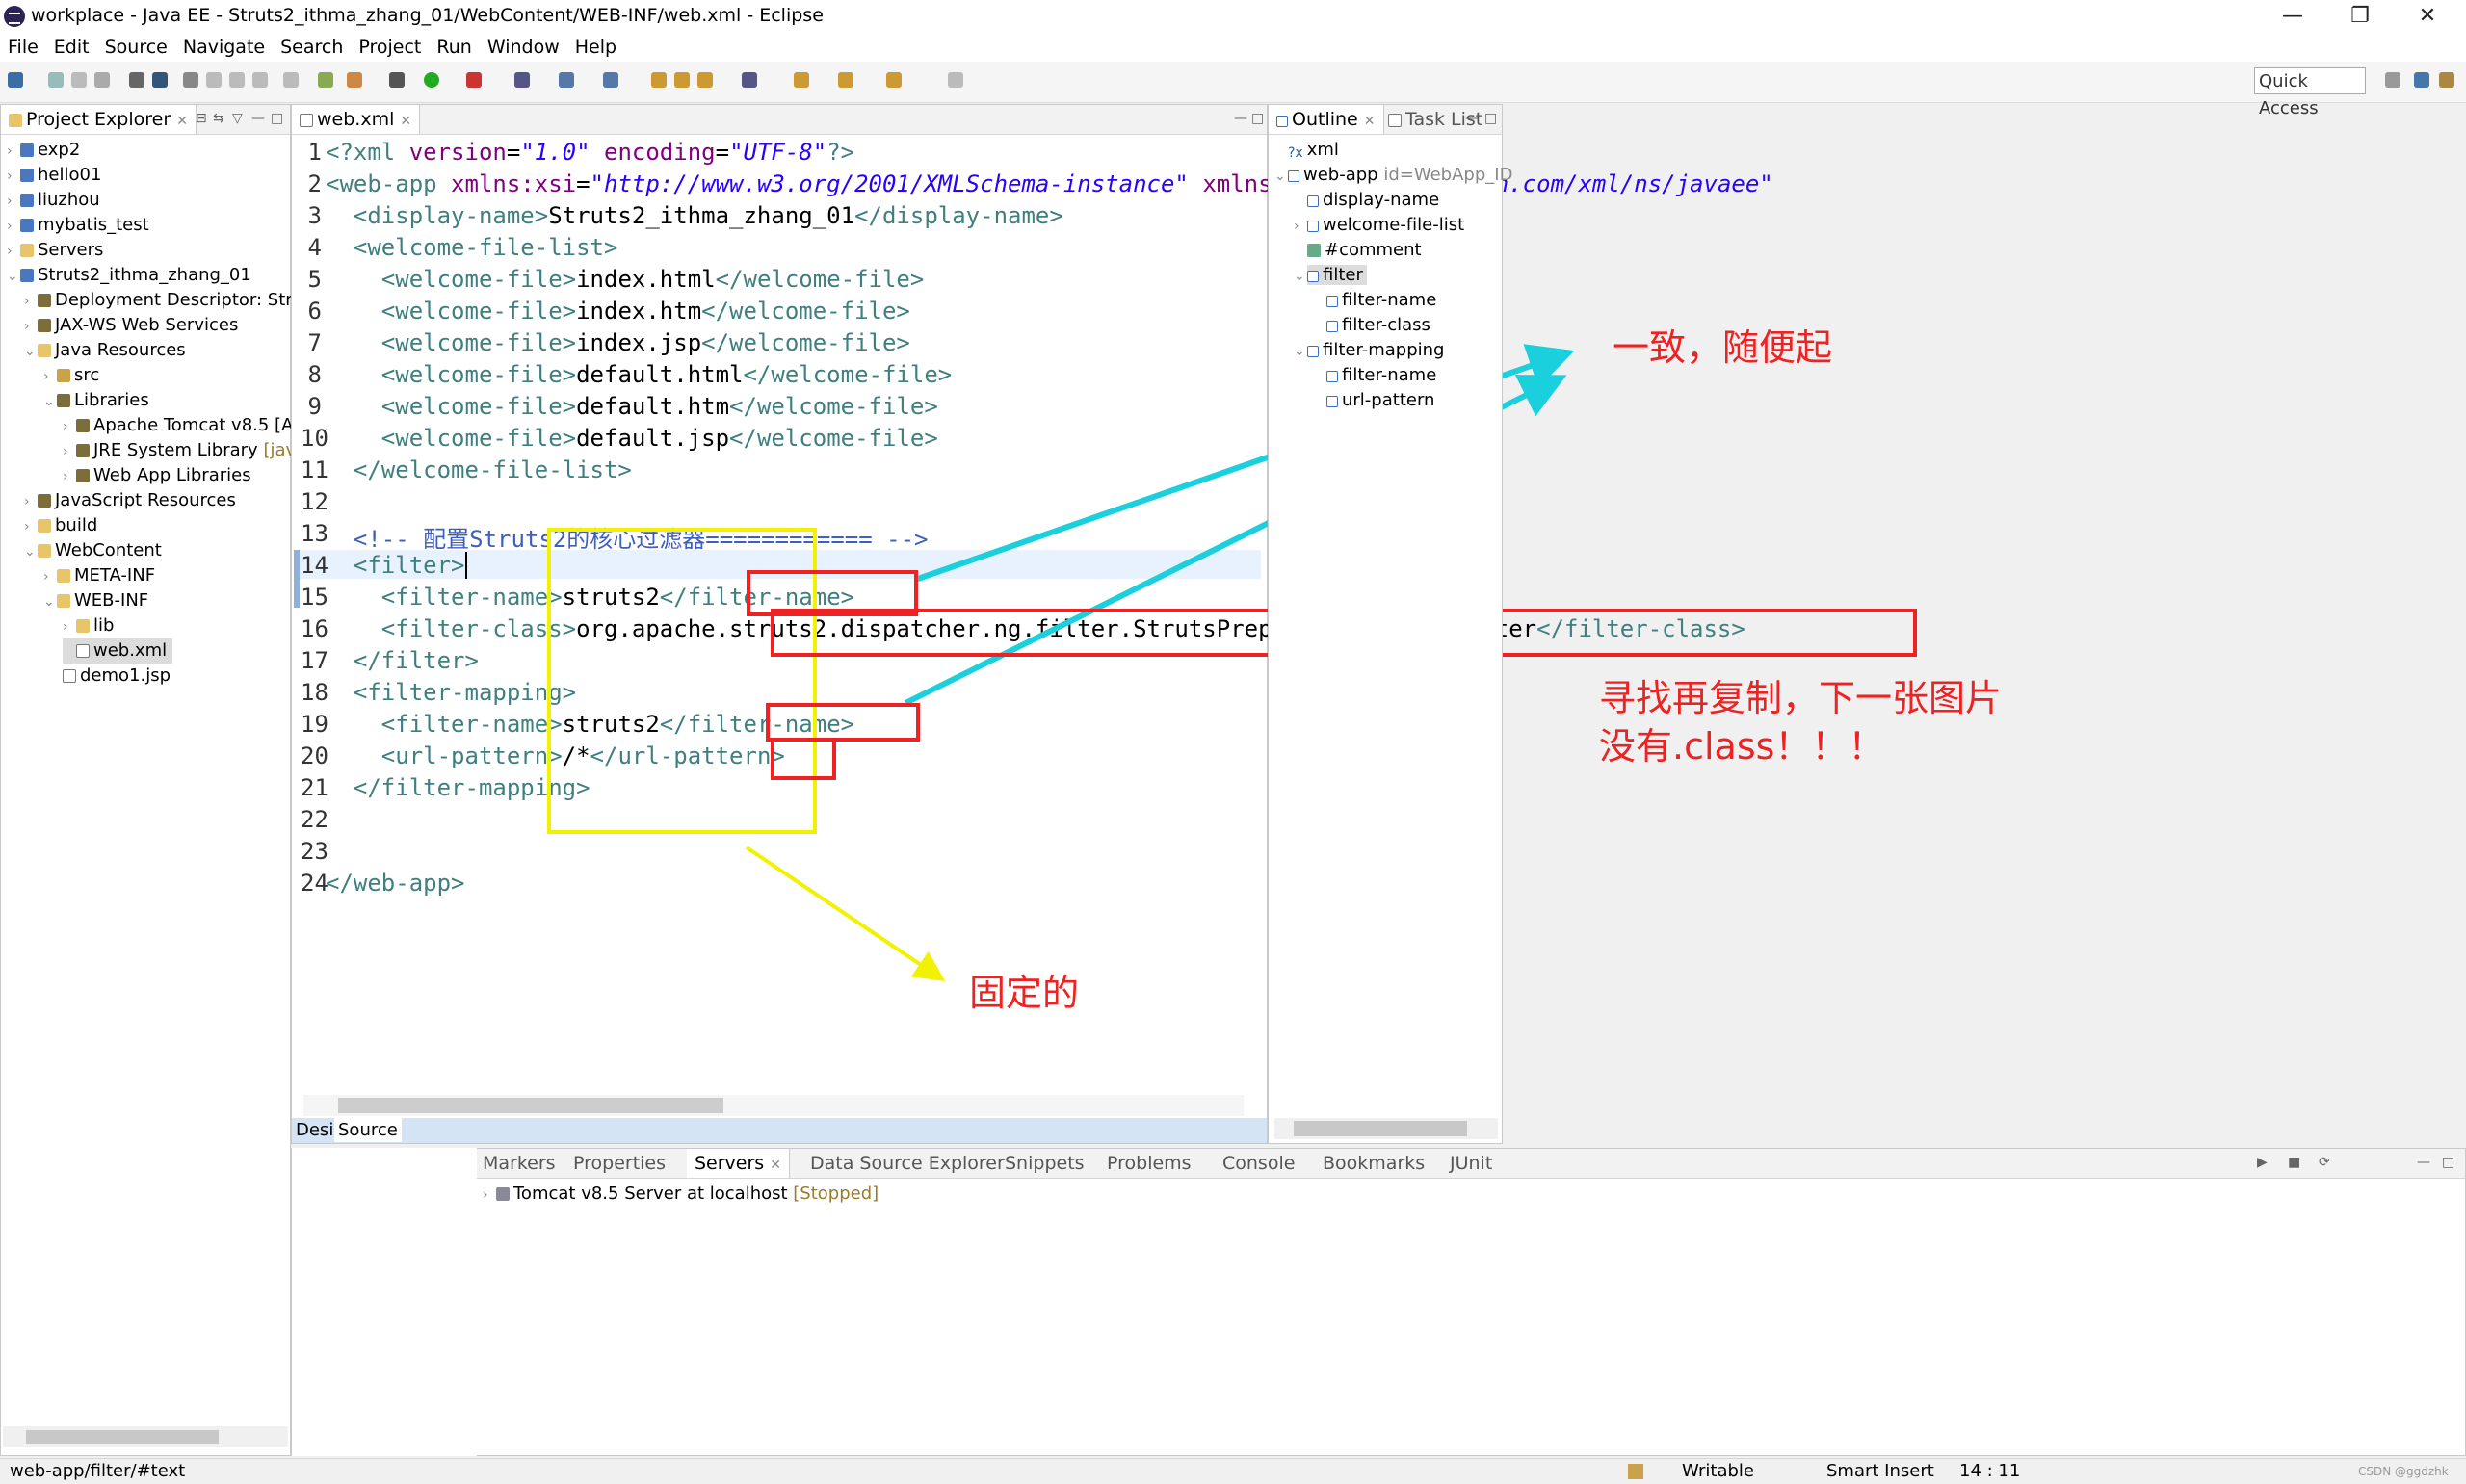  I want to click on tab-console: Console, so click(1258, 1163).